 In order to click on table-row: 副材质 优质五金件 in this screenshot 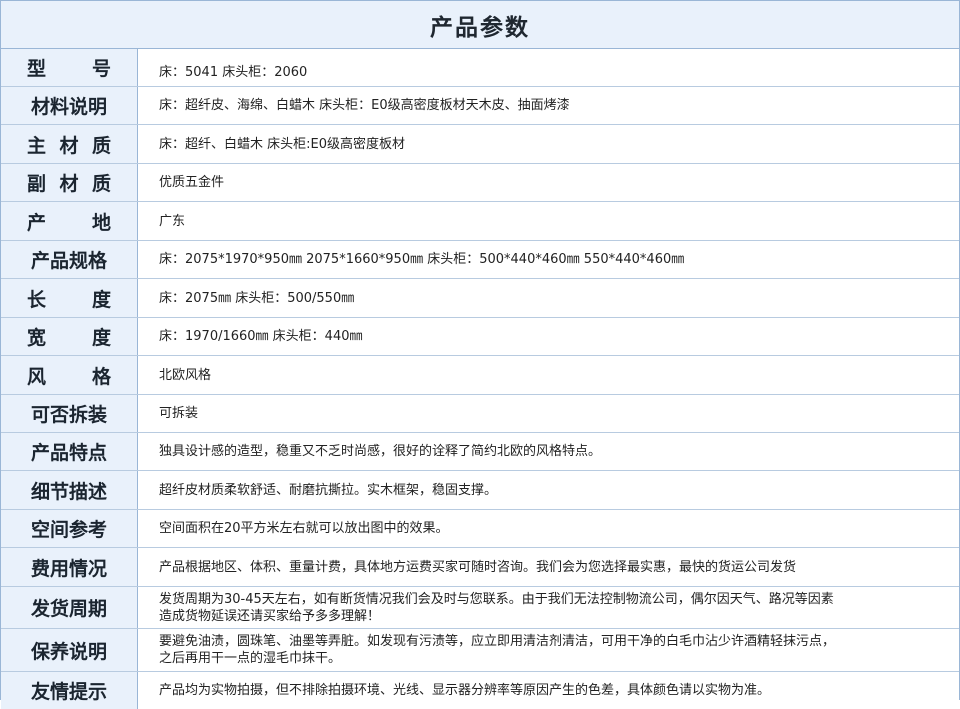, I will do `click(480, 183)`.